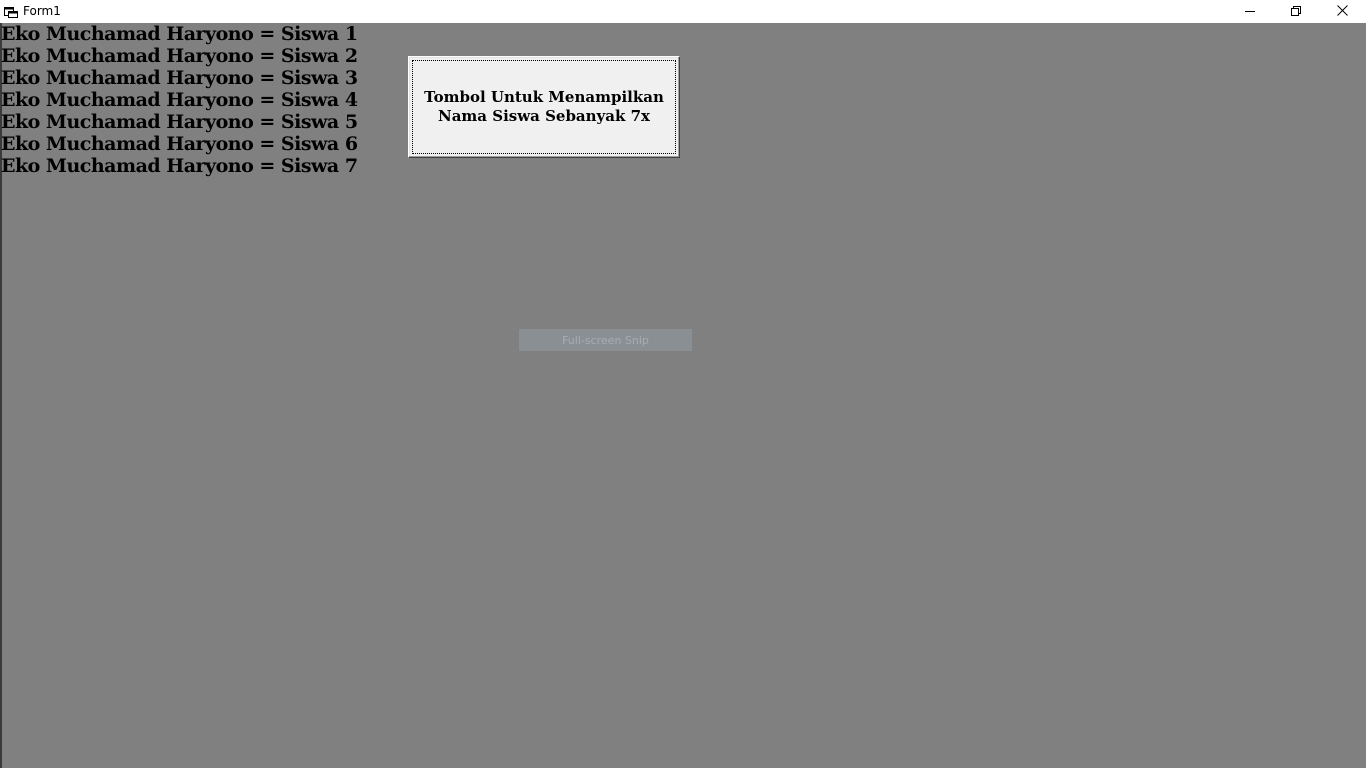 This screenshot has height=768, width=1366. What do you see at coordinates (42, 11) in the screenshot?
I see `window-title: Form1` at bounding box center [42, 11].